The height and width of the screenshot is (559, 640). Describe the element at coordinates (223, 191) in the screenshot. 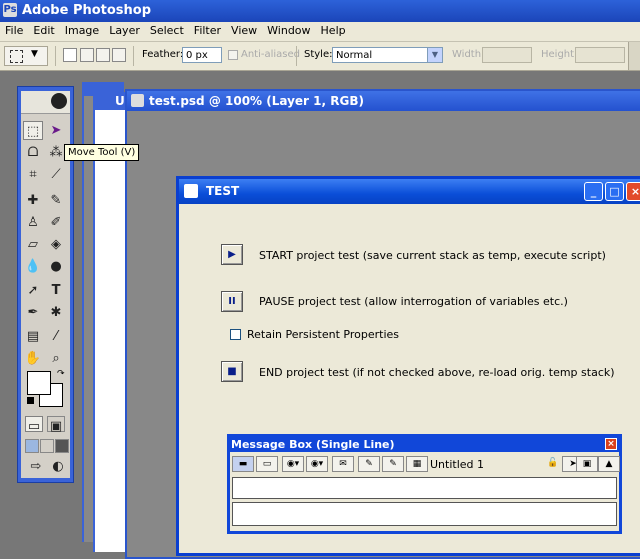

I see `test-window-title: TEST` at that location.